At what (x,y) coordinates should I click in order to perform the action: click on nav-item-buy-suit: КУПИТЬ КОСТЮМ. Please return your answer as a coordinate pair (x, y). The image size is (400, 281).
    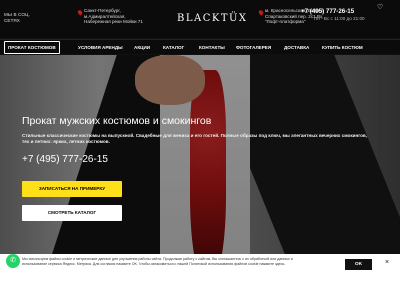
    Looking at the image, I should click on (342, 47).